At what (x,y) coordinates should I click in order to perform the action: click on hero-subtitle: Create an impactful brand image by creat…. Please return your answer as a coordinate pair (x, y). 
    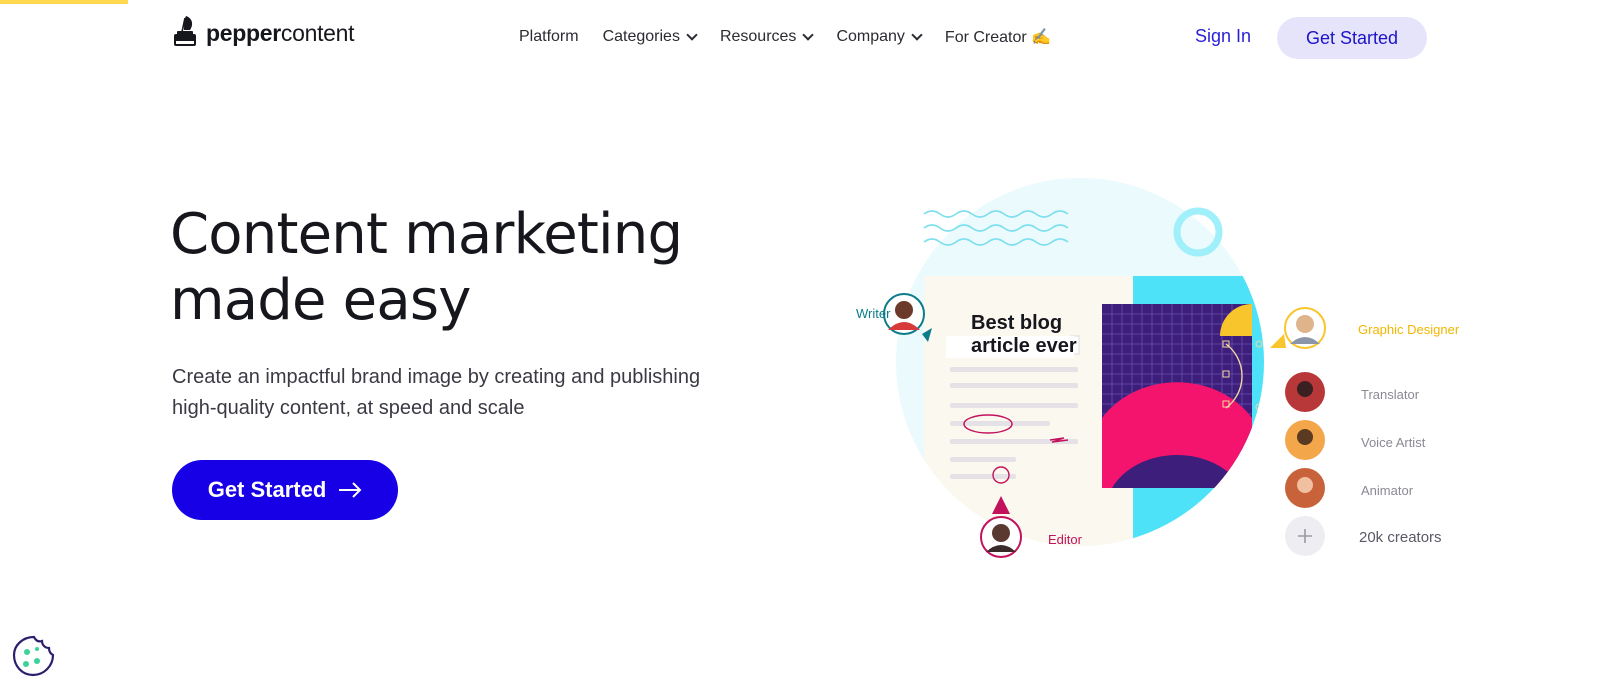
    Looking at the image, I should click on (436, 392).